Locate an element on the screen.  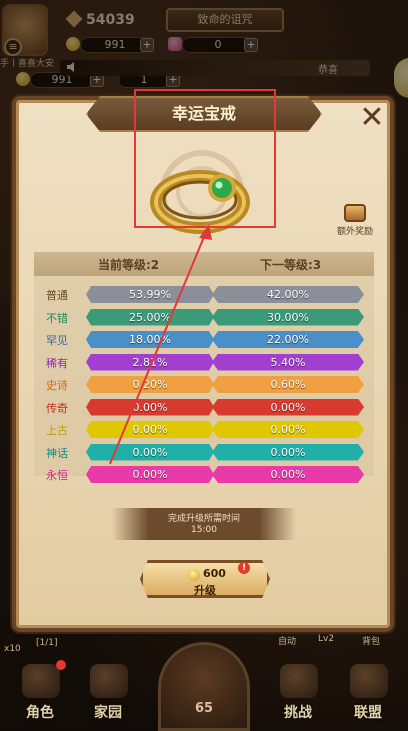
table-row: 罕见 18.00% 22.00% is located at coordinates (204, 340).